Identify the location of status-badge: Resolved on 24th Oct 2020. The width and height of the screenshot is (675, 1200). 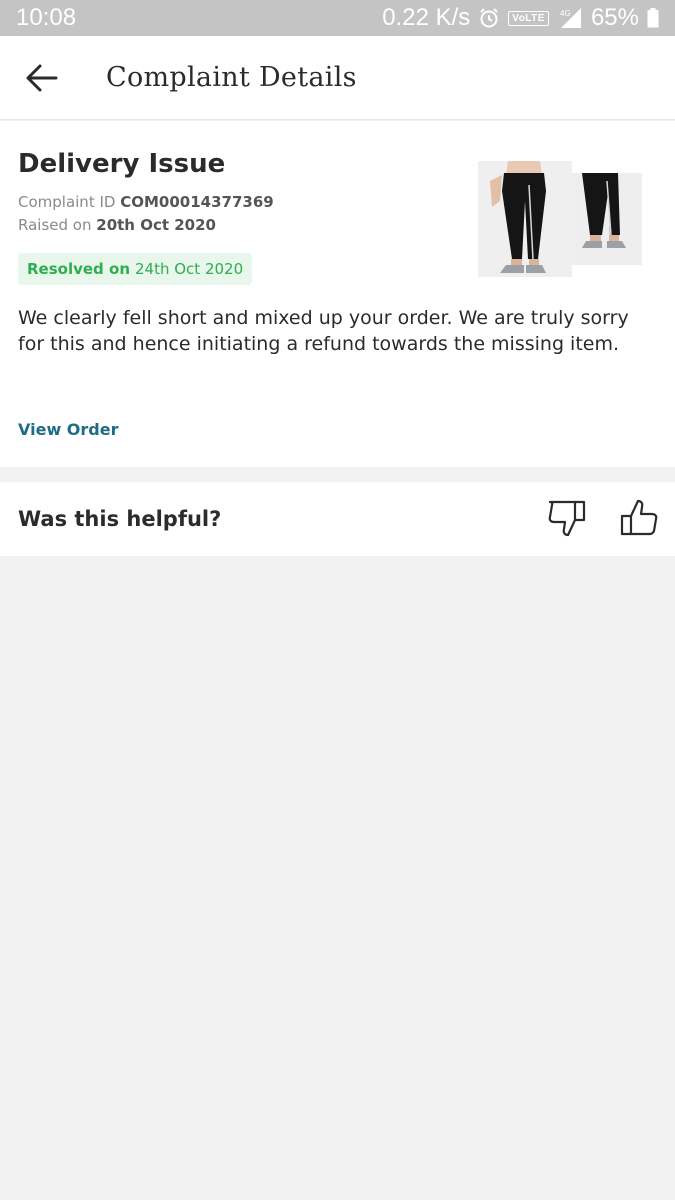
(135, 269).